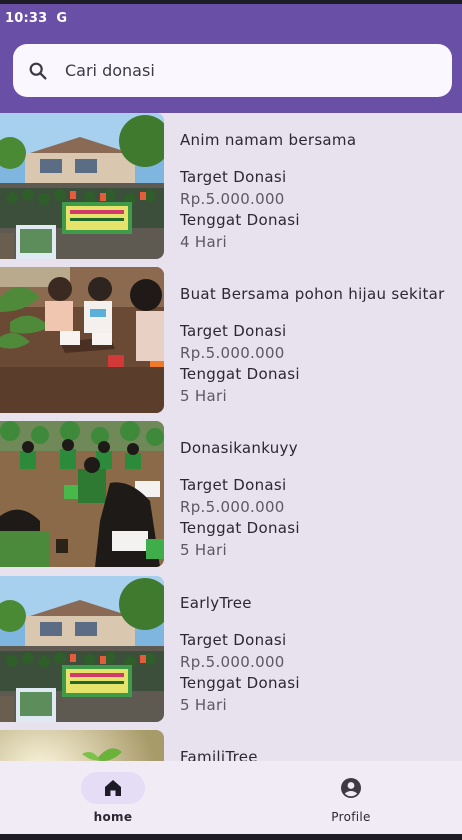 This screenshot has height=840, width=462. What do you see at coordinates (231, 18) in the screenshot?
I see `status-bar: 10:33 G` at bounding box center [231, 18].